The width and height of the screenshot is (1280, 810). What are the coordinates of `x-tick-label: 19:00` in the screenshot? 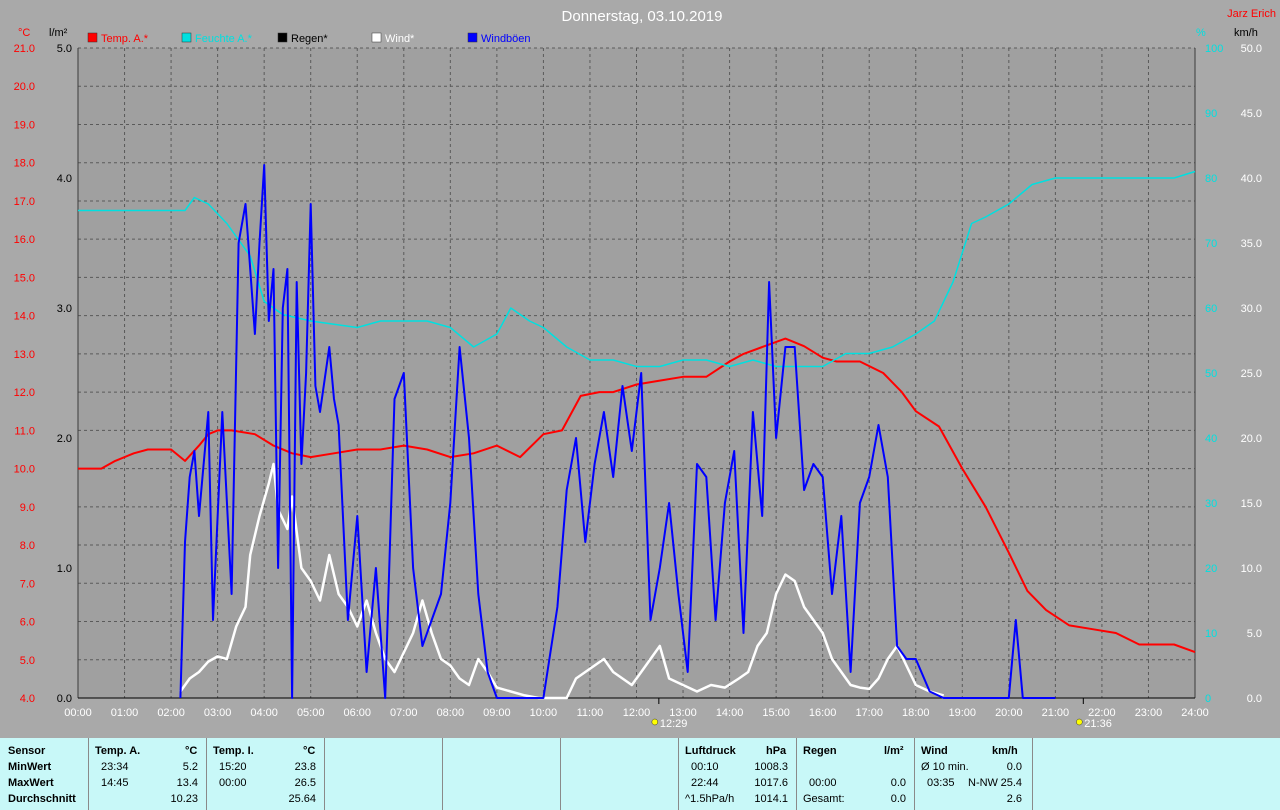 It's located at (963, 713).